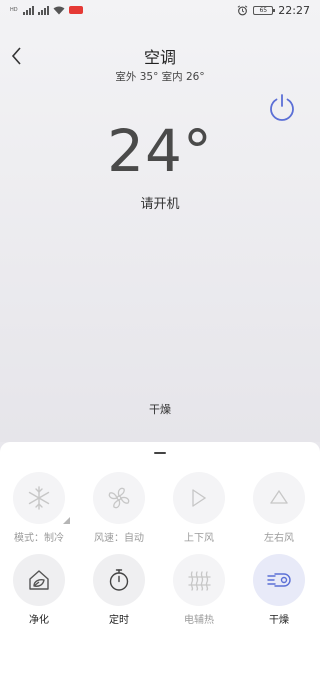 The height and width of the screenshot is (694, 320). Describe the element at coordinates (279, 620) in the screenshot. I see `dry-label: 干燥` at that location.